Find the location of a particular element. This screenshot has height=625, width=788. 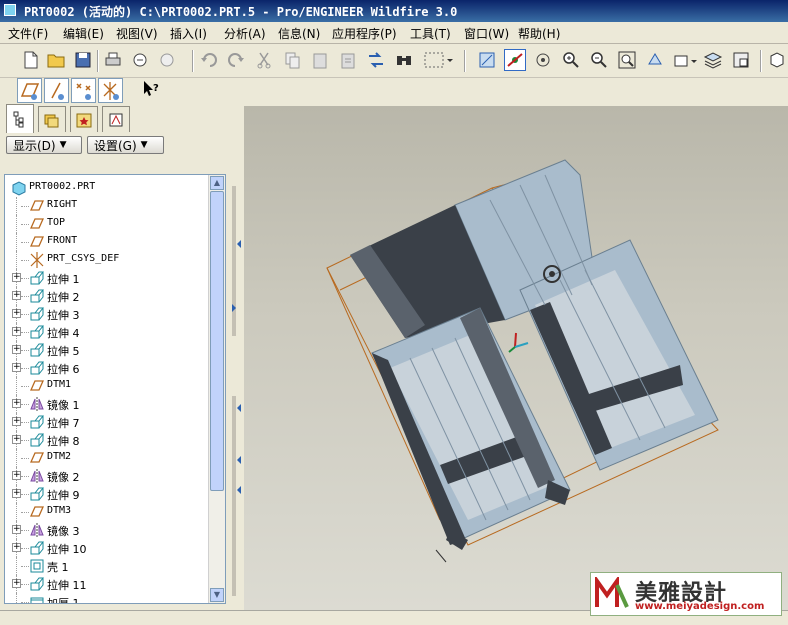

scroll-up-icon: ▲ is located at coordinates (217, 183).